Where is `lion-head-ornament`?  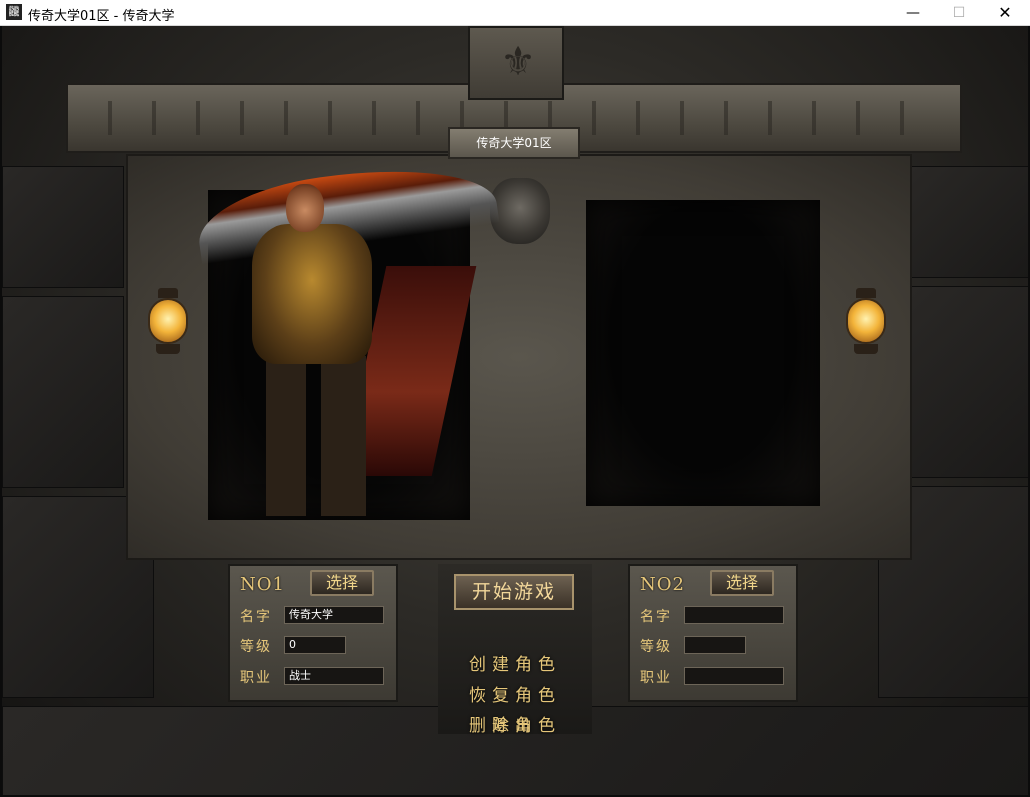
lion-head-ornament is located at coordinates (520, 211).